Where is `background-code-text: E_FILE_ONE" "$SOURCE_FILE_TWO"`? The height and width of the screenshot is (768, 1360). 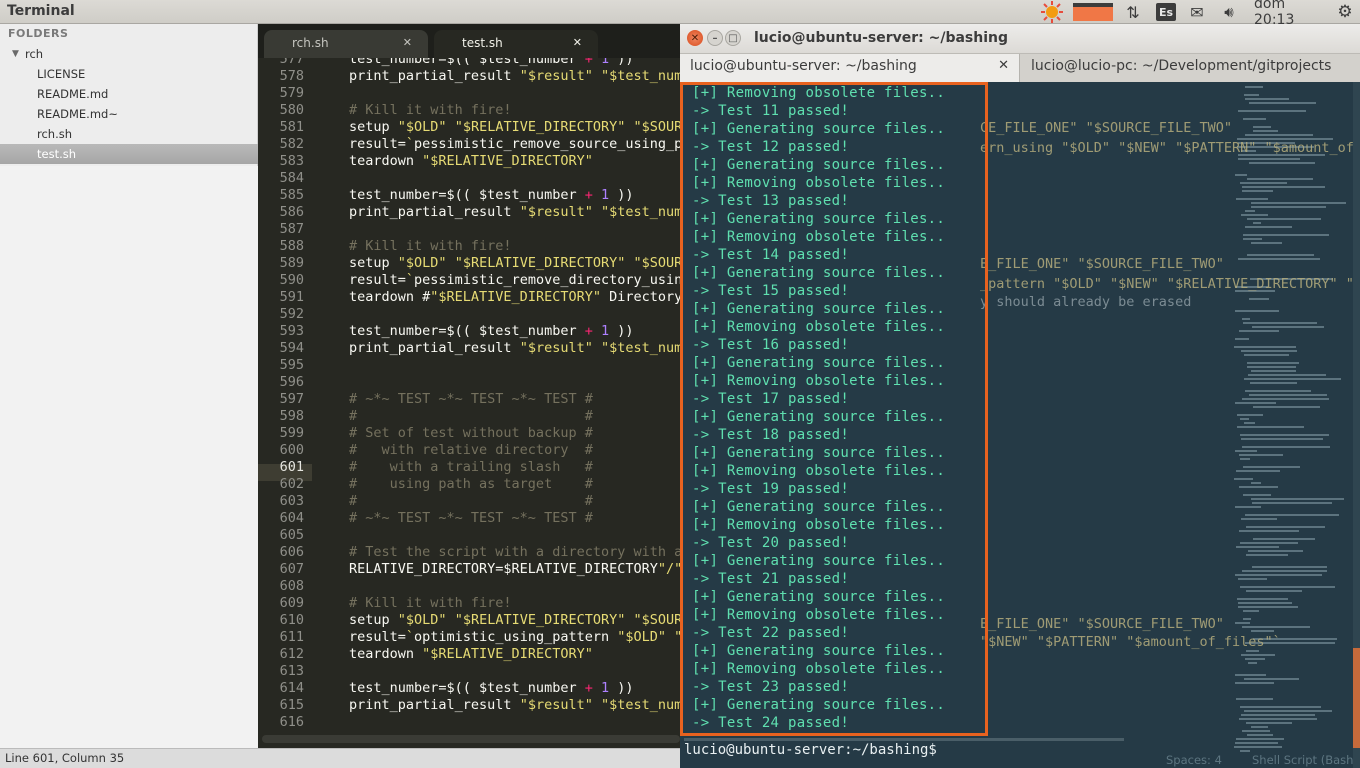 background-code-text: E_FILE_ONE" "$SOURCE_FILE_TWO" is located at coordinates (1102, 264).